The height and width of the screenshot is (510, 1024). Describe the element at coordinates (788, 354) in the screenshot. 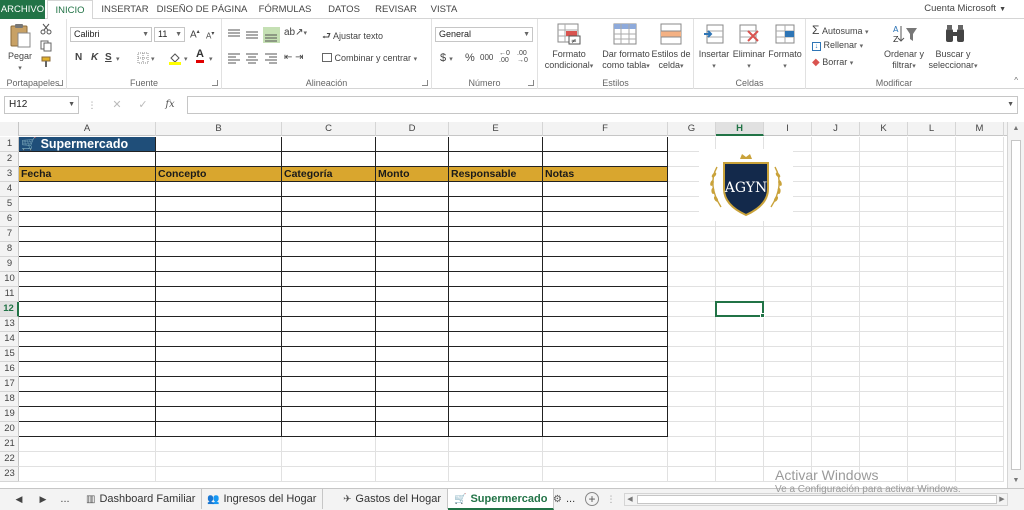

I see `cell-i15` at that location.